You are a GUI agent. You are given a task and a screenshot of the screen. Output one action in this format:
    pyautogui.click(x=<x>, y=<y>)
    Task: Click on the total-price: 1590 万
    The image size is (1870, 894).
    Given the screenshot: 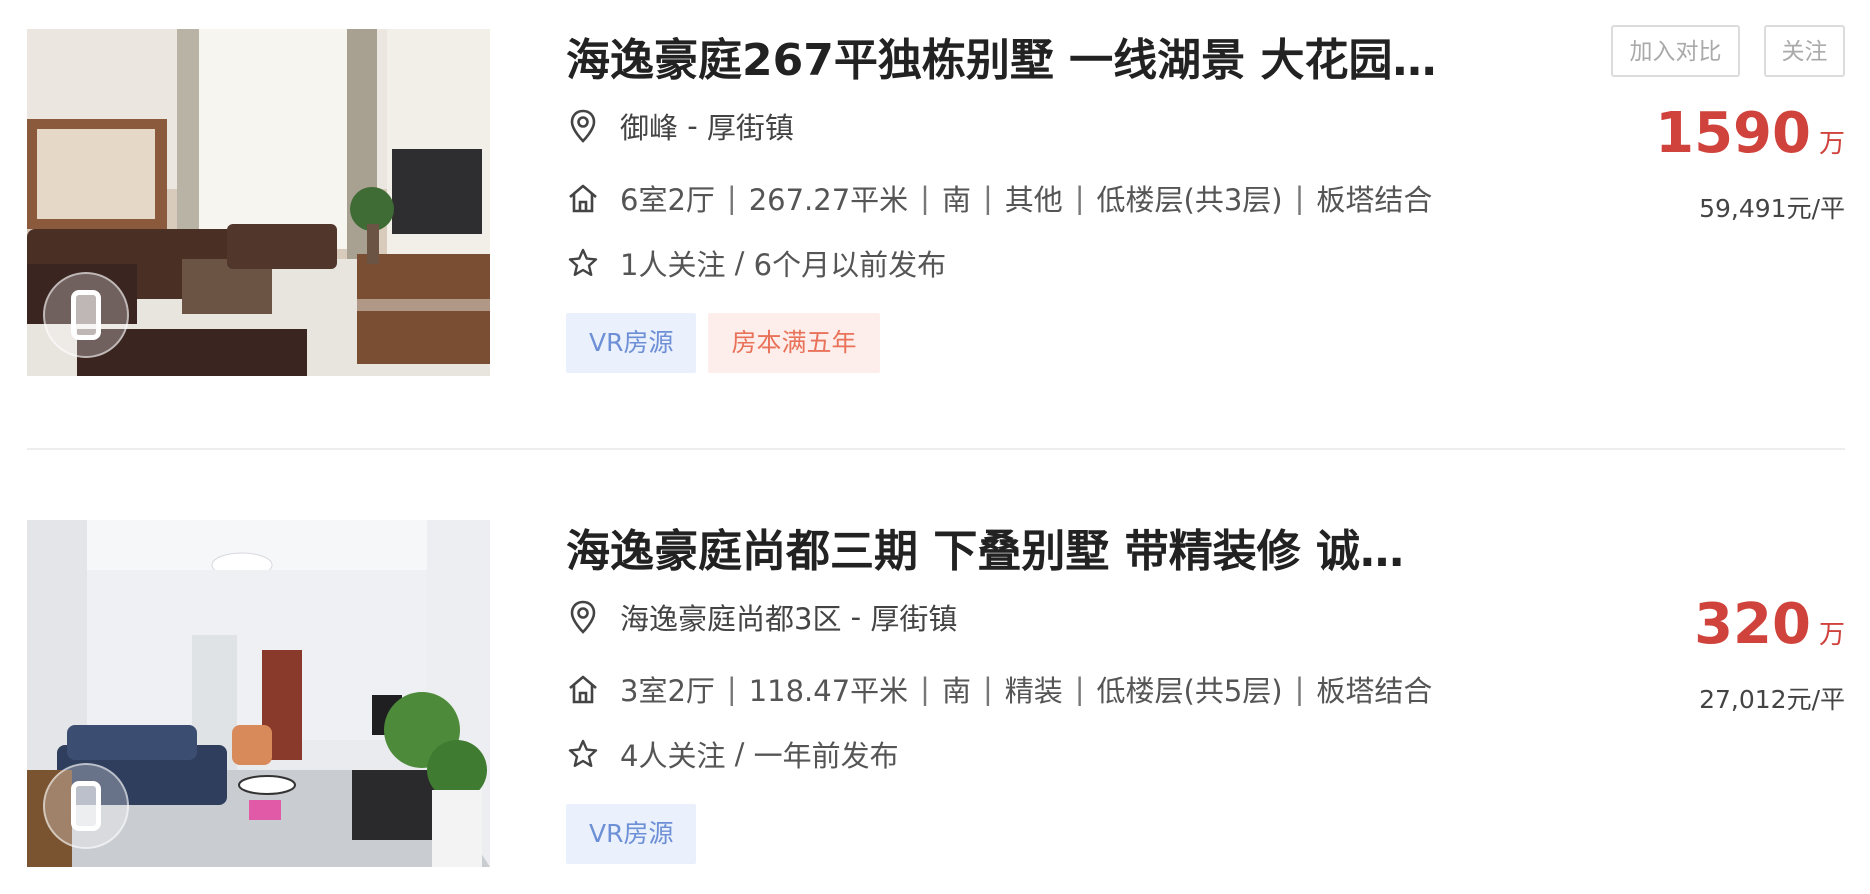 What is the action you would take?
    pyautogui.click(x=1750, y=134)
    